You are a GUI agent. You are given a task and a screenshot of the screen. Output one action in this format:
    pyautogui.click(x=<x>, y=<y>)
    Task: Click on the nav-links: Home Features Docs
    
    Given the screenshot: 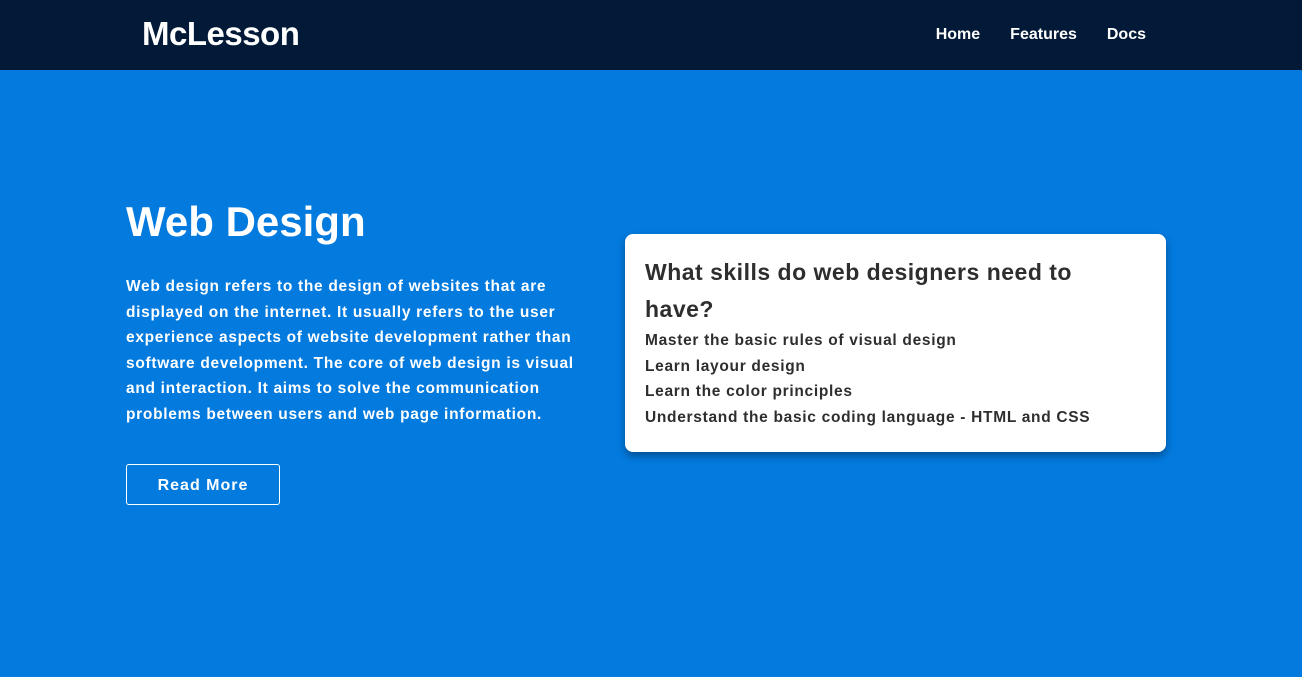 What is the action you would take?
    pyautogui.click(x=1041, y=35)
    